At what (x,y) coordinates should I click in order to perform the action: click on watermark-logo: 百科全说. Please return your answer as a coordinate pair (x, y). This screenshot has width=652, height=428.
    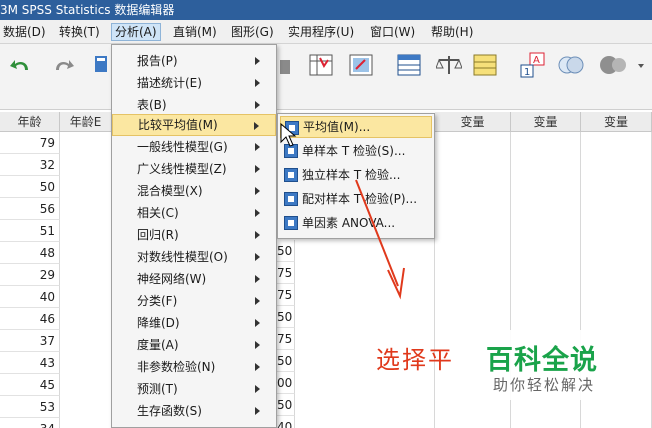
    Looking at the image, I should click on (542, 360).